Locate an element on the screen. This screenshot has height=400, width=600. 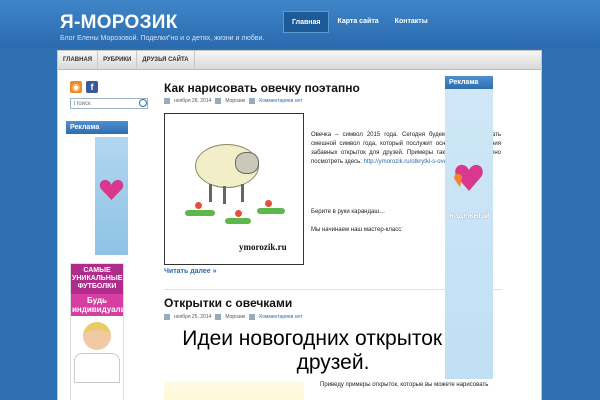
post-image: ymorozik.ru is located at coordinates (234, 189).